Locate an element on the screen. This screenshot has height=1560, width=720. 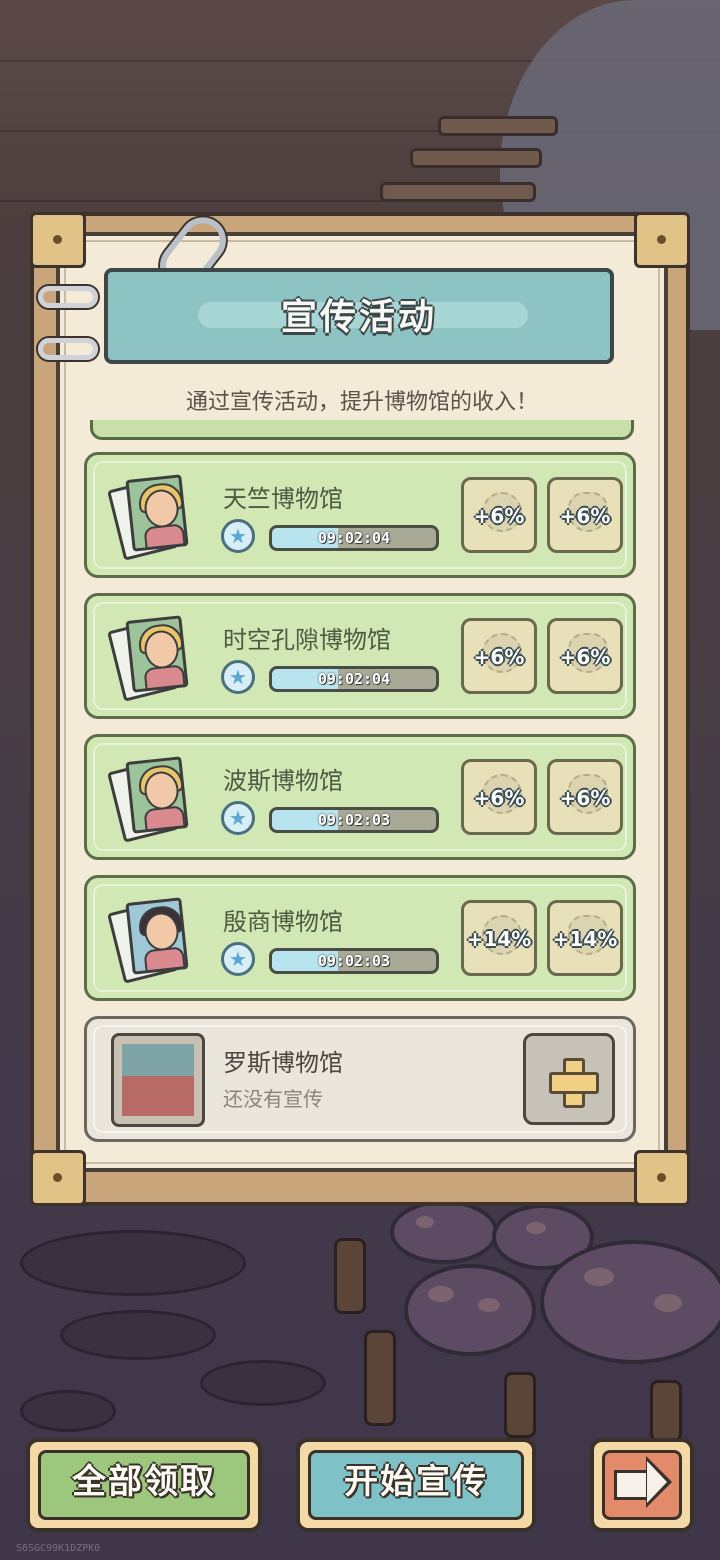
dialog-title: 宣传活动 is located at coordinates (358, 317).